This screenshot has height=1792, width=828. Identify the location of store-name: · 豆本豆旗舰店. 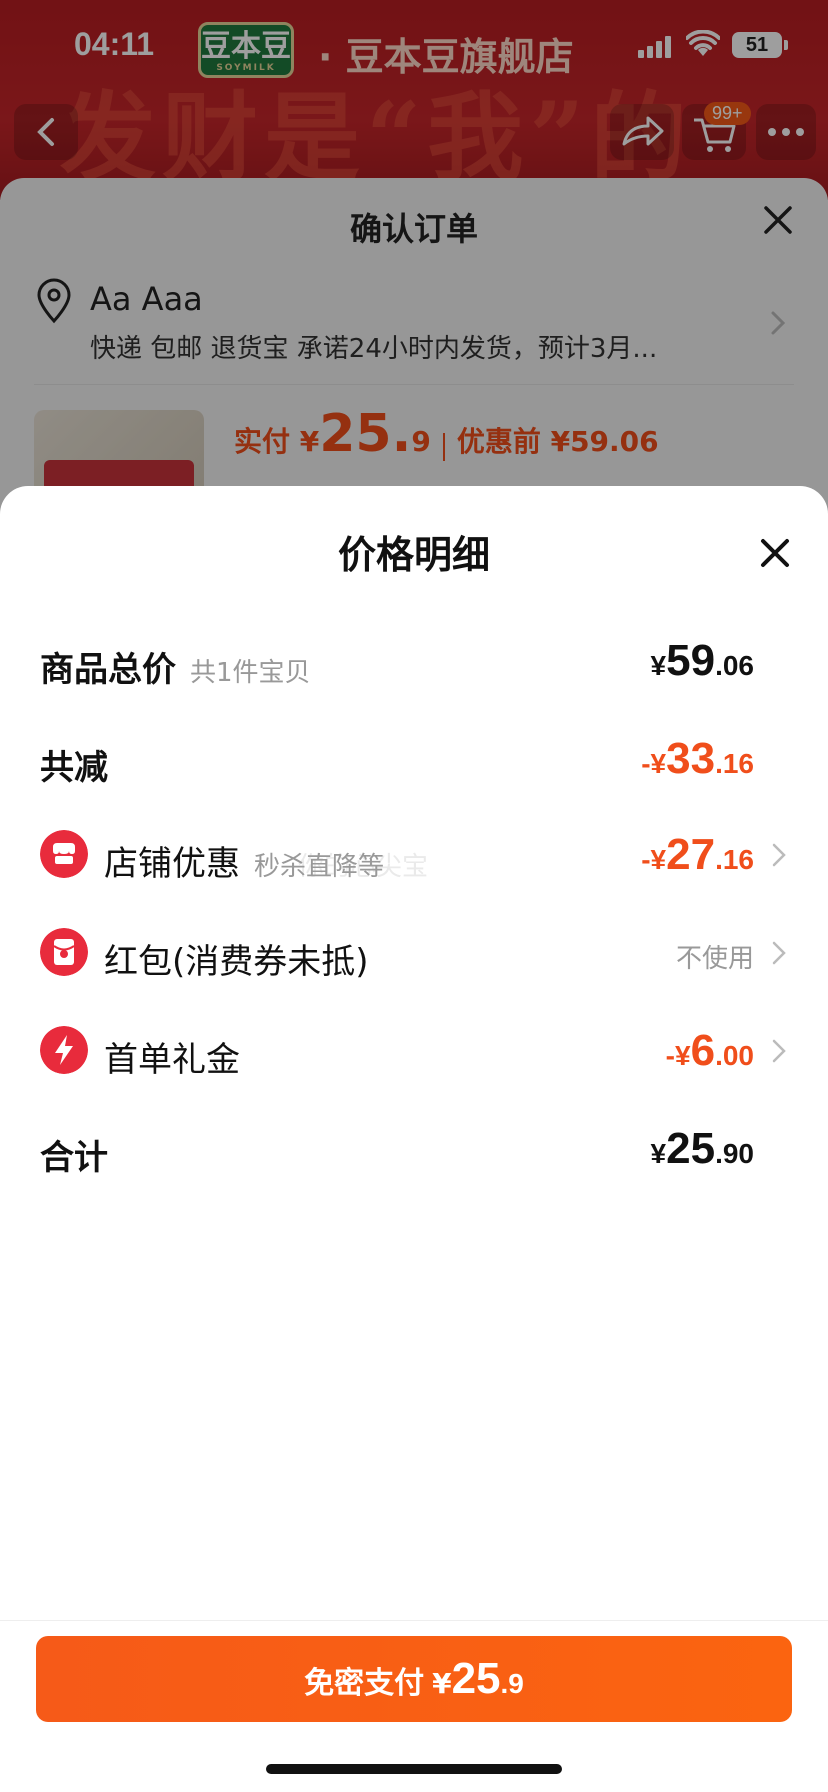
(446, 57).